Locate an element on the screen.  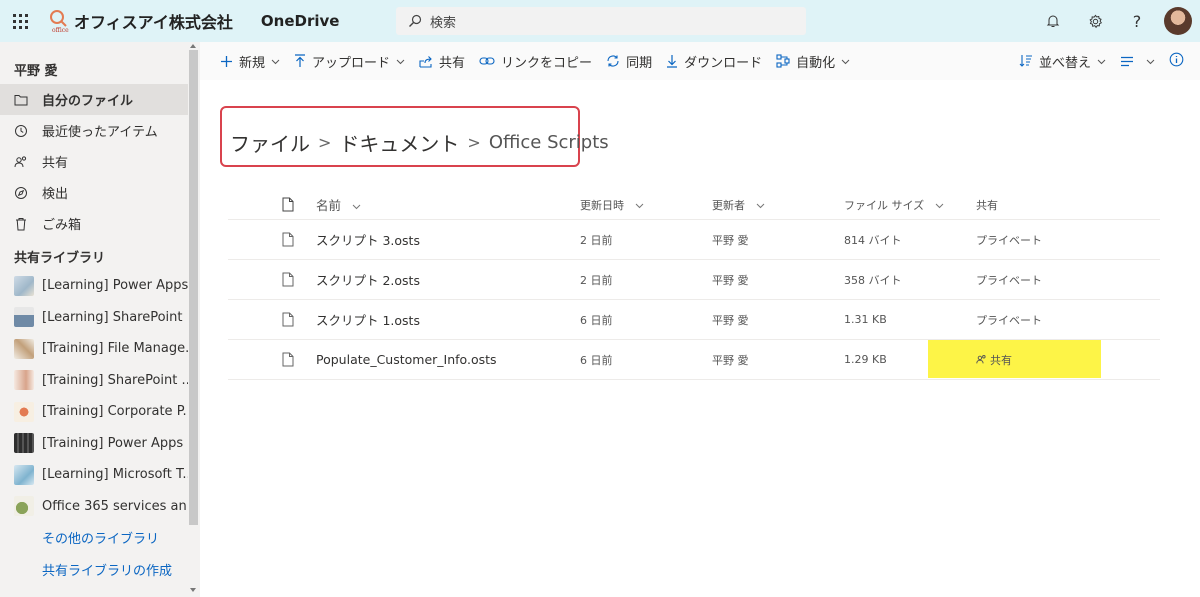
breadcrumb-item-documents: ドキュメント is located at coordinates (399, 142).